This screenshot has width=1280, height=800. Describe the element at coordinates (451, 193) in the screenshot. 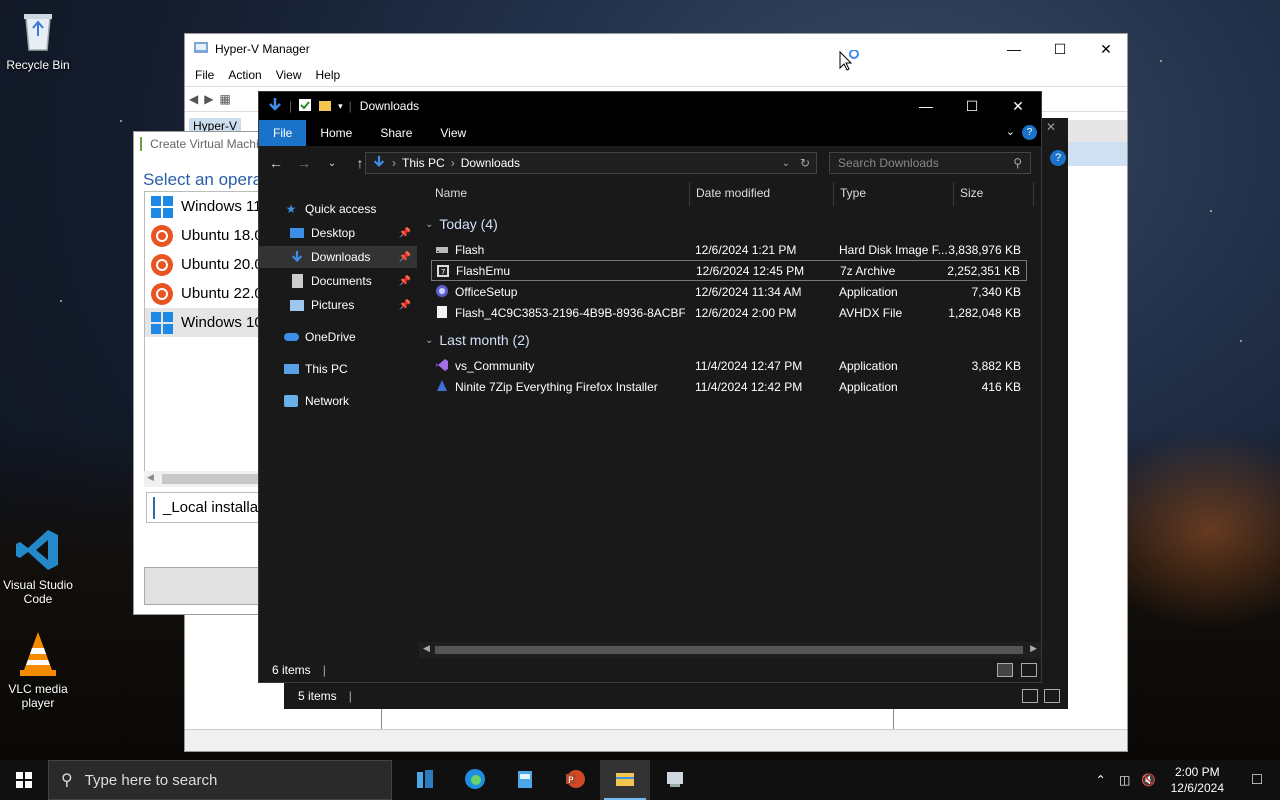

I see `column-header-name: Name` at that location.